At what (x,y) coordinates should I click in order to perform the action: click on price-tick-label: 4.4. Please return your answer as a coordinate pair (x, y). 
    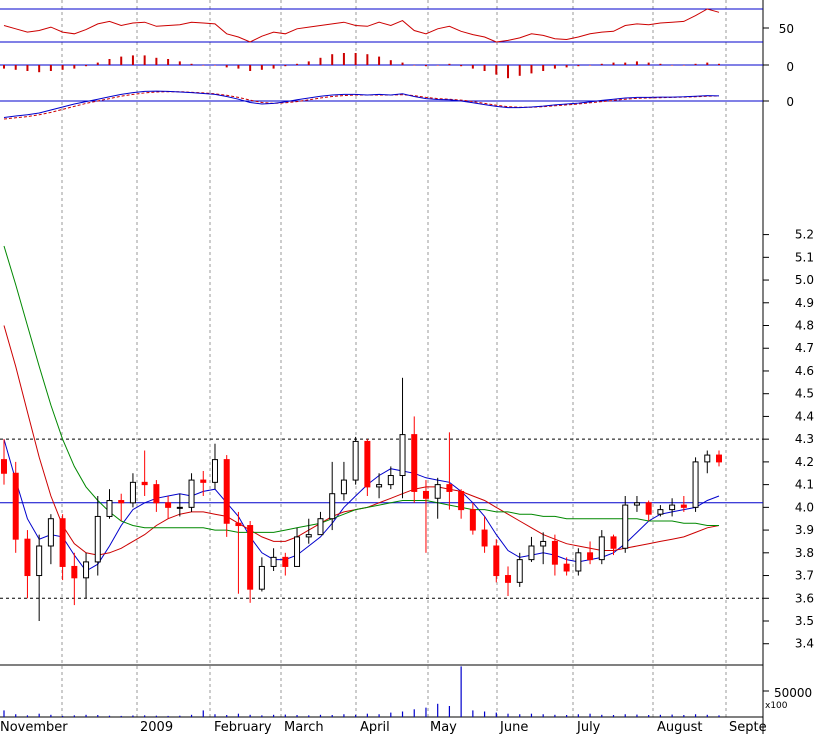
    Looking at the image, I should click on (804, 416).